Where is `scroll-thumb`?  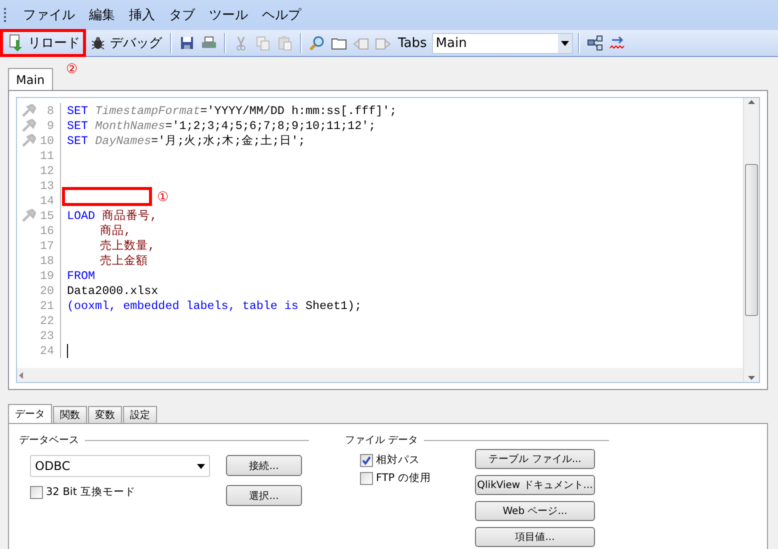 scroll-thumb is located at coordinates (751, 240).